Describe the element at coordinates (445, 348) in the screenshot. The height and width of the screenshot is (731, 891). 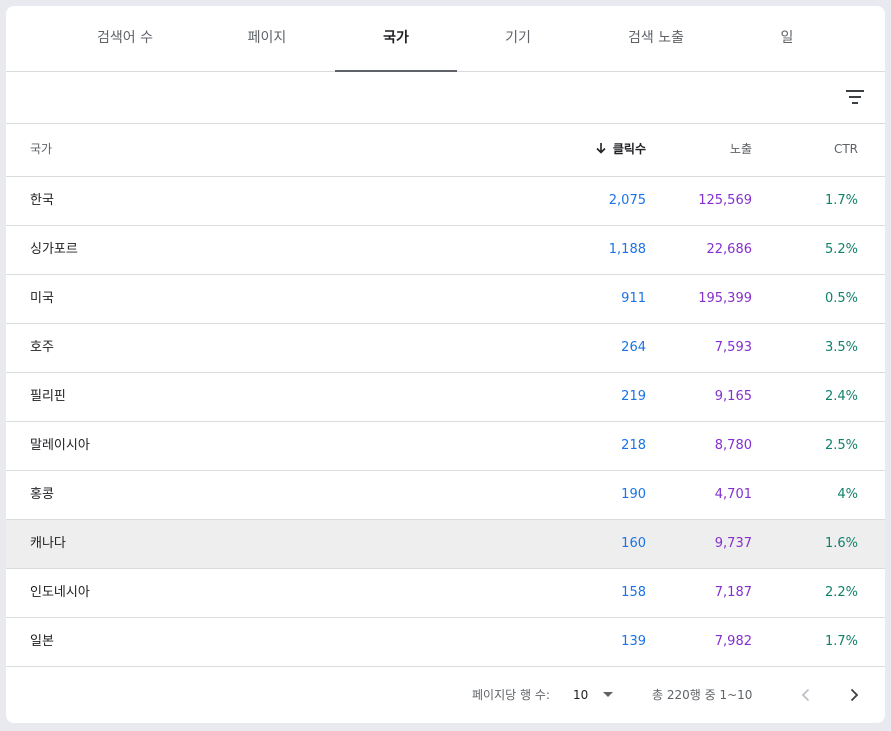
I see `table-row: 호주 264 7,593 3.5%` at that location.